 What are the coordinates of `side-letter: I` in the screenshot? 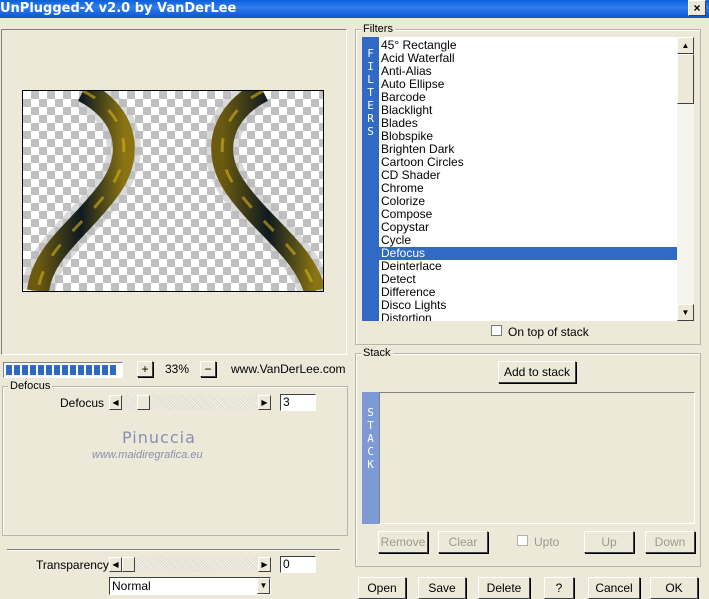 It's located at (370, 66).